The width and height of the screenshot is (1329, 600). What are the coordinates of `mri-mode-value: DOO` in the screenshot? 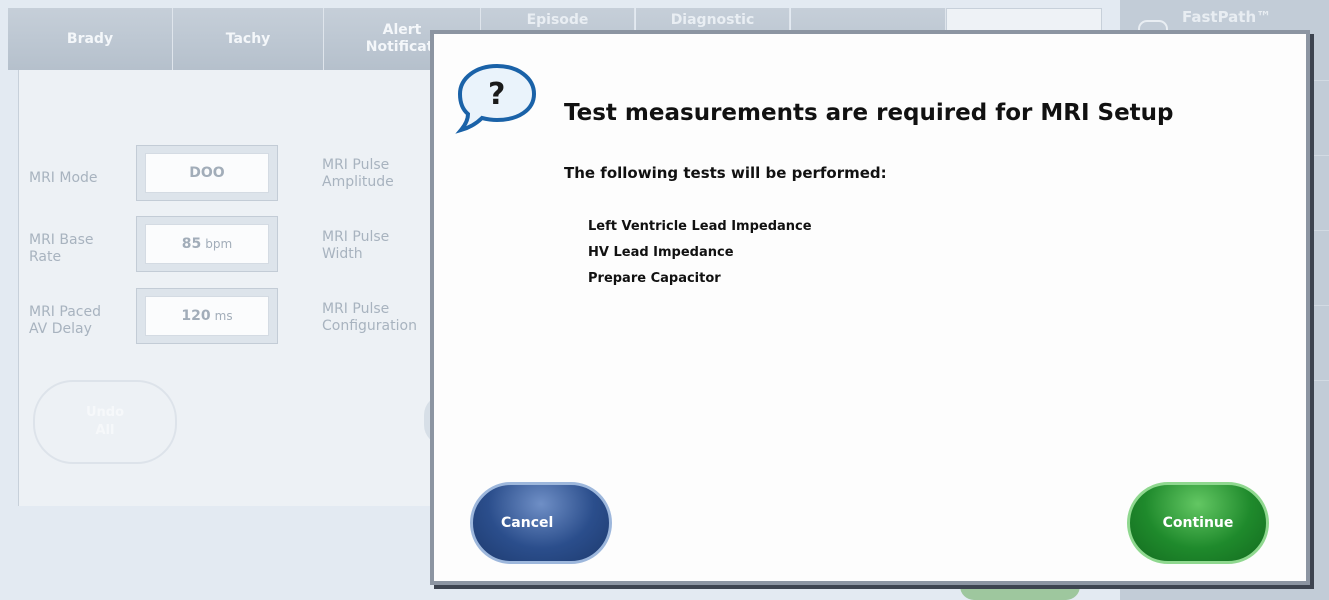 It's located at (207, 173).